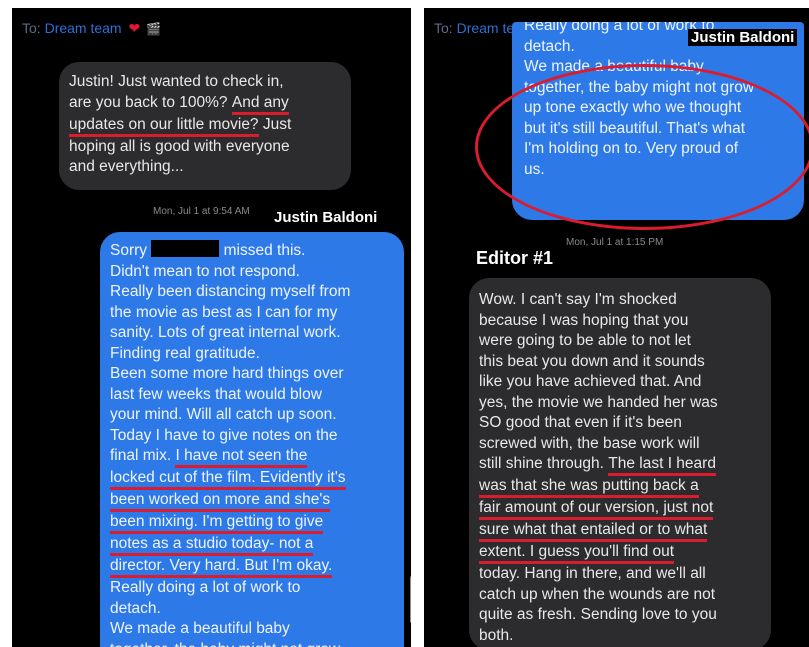 The height and width of the screenshot is (647, 809). Describe the element at coordinates (615, 242) in the screenshot. I see `message-timestamp: Mon, Jul 1 at 1:15 PM` at that location.